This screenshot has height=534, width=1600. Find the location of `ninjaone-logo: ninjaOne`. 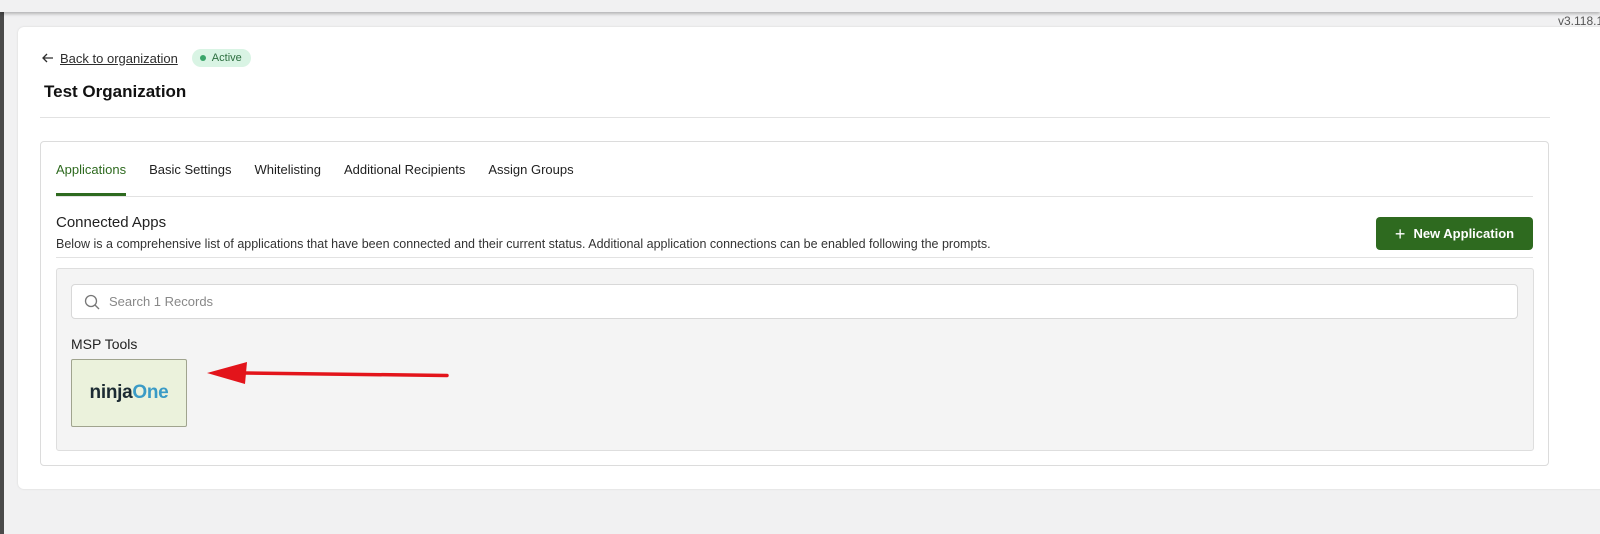

ninjaone-logo: ninjaOne is located at coordinates (129, 393).